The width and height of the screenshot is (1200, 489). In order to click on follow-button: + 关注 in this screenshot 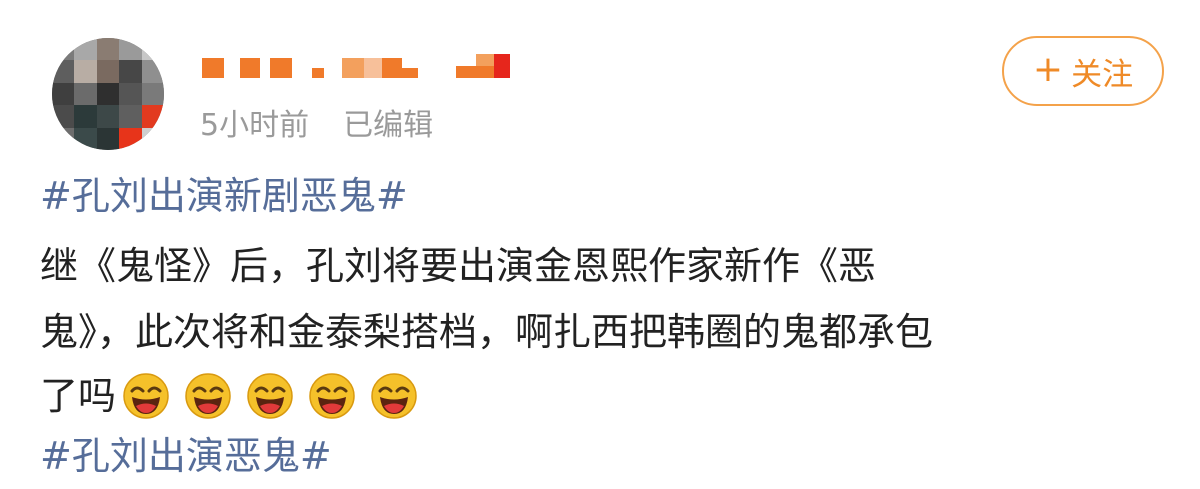, I will do `click(1083, 71)`.